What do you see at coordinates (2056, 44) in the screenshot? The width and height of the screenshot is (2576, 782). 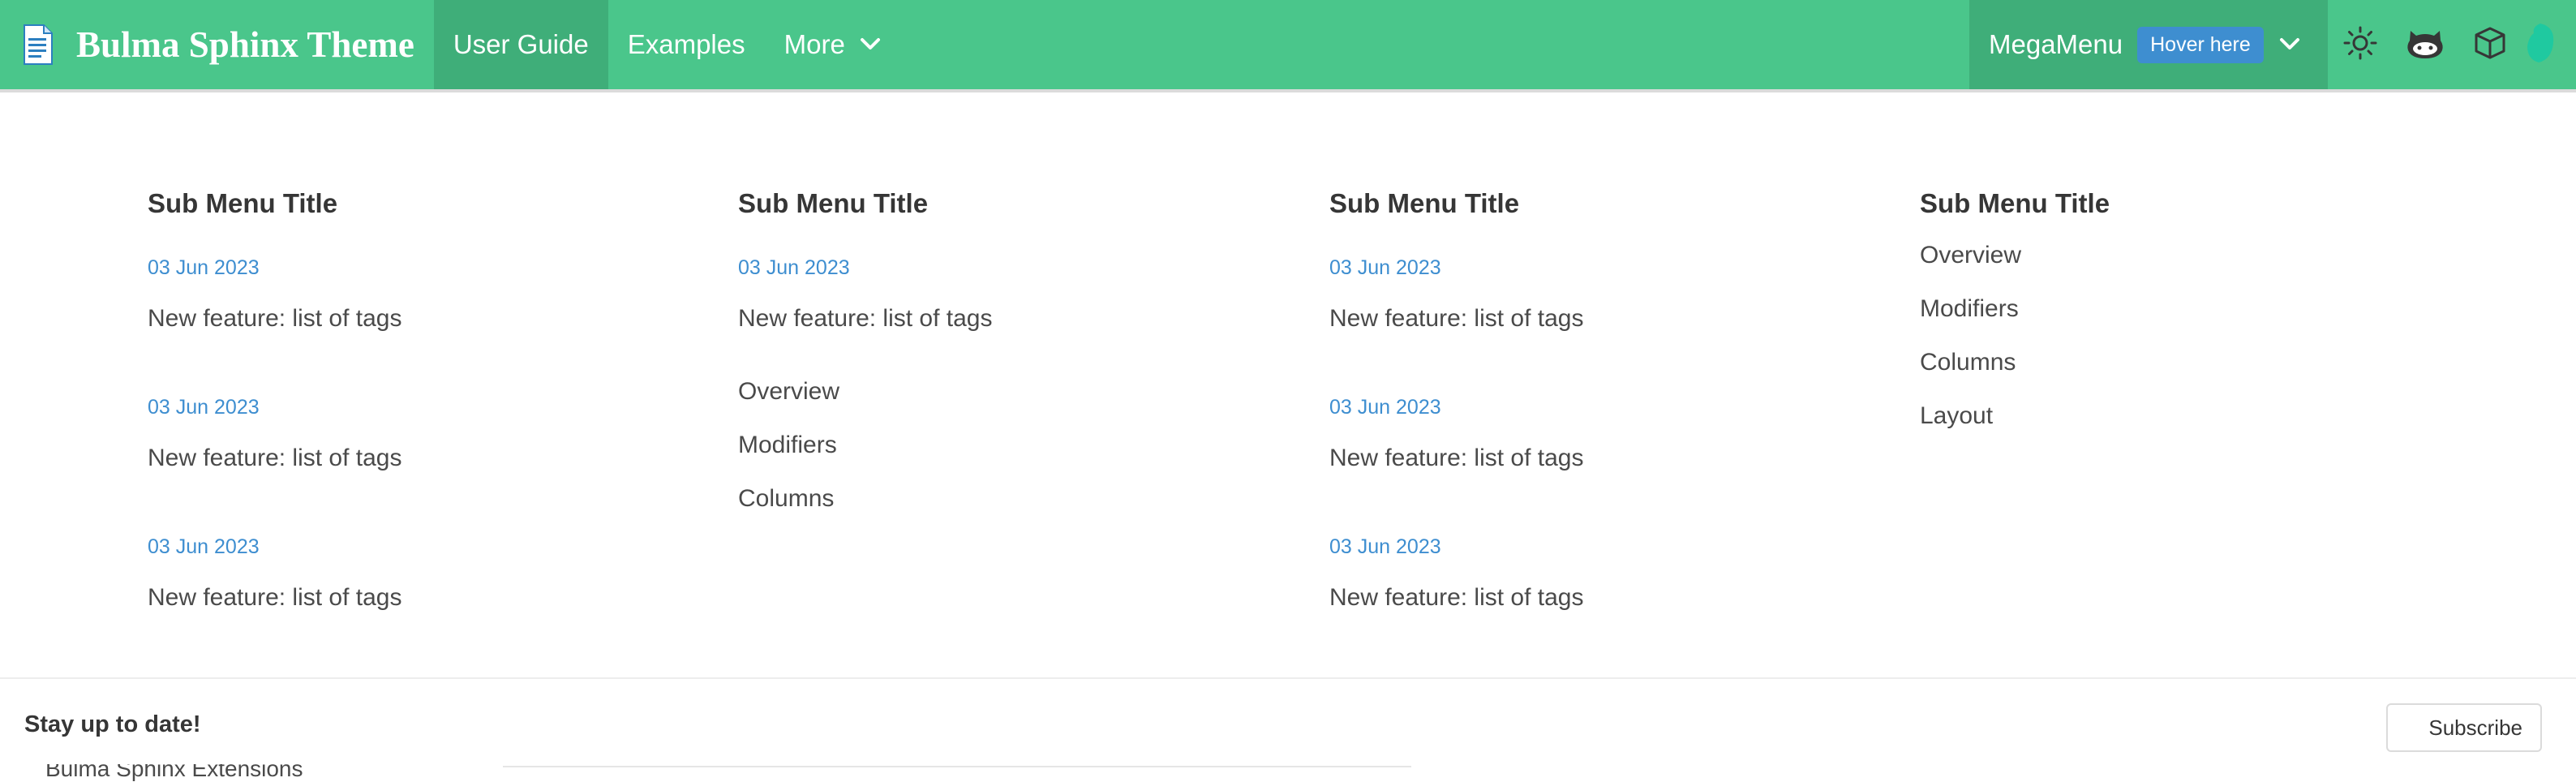 I see `megamenu-label: MegaMenu` at bounding box center [2056, 44].